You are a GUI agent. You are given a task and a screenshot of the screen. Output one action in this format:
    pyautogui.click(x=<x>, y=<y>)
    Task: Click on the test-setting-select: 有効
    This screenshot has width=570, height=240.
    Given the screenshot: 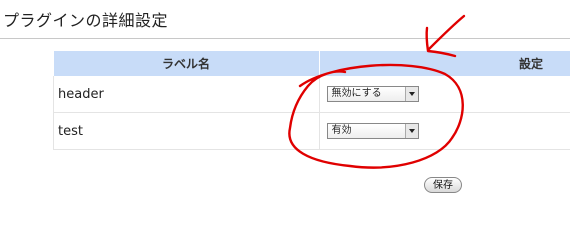 What is the action you would take?
    pyautogui.click(x=372, y=131)
    